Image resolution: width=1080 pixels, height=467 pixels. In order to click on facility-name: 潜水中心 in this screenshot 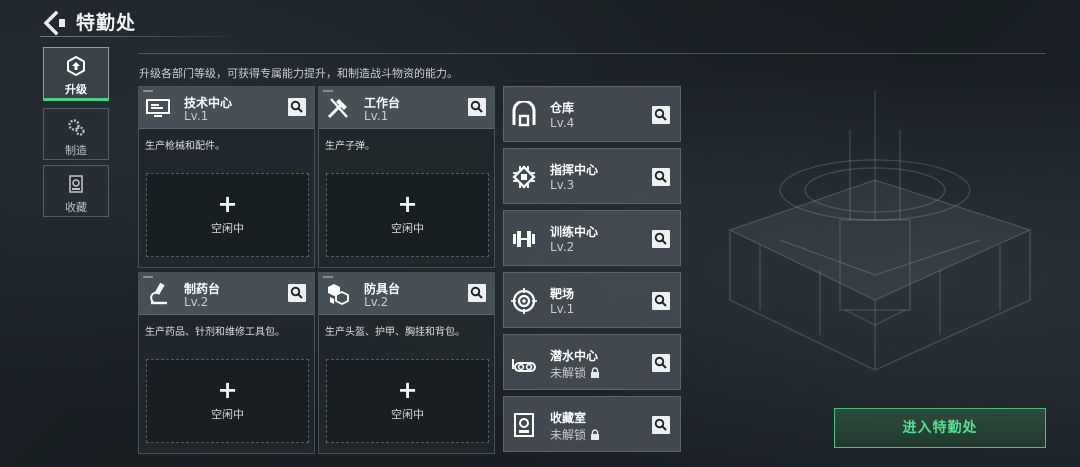, I will do `click(574, 356)`.